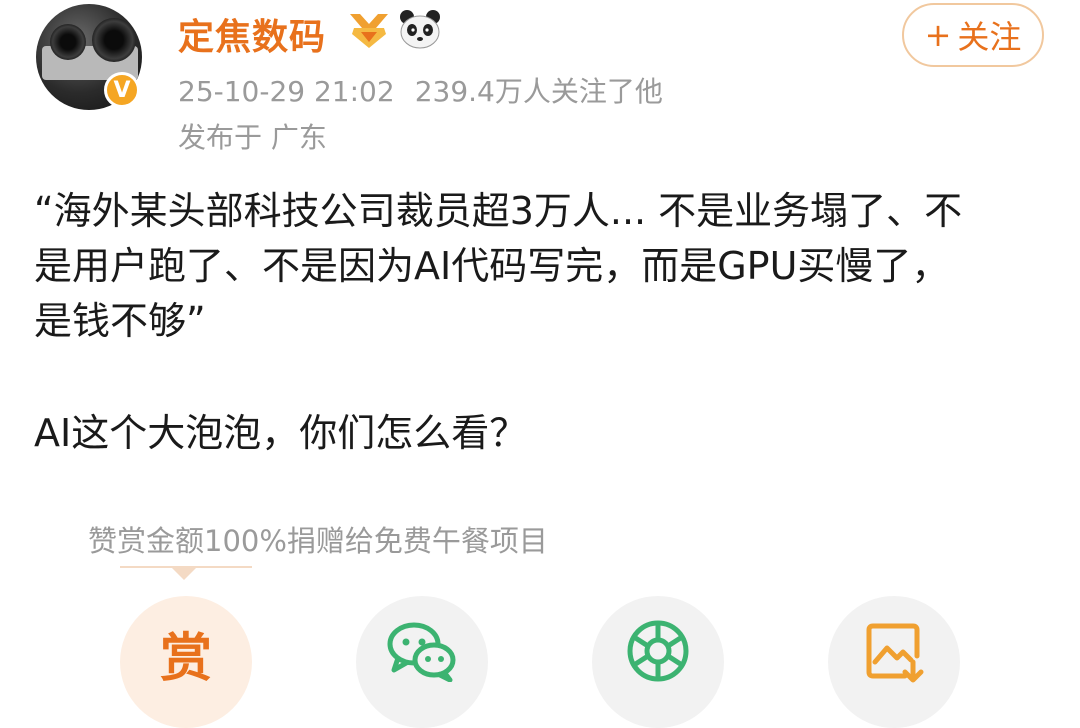 This screenshot has width=1080, height=728. Describe the element at coordinates (538, 91) in the screenshot. I see `follower-count: 239.4万人关注了他` at that location.